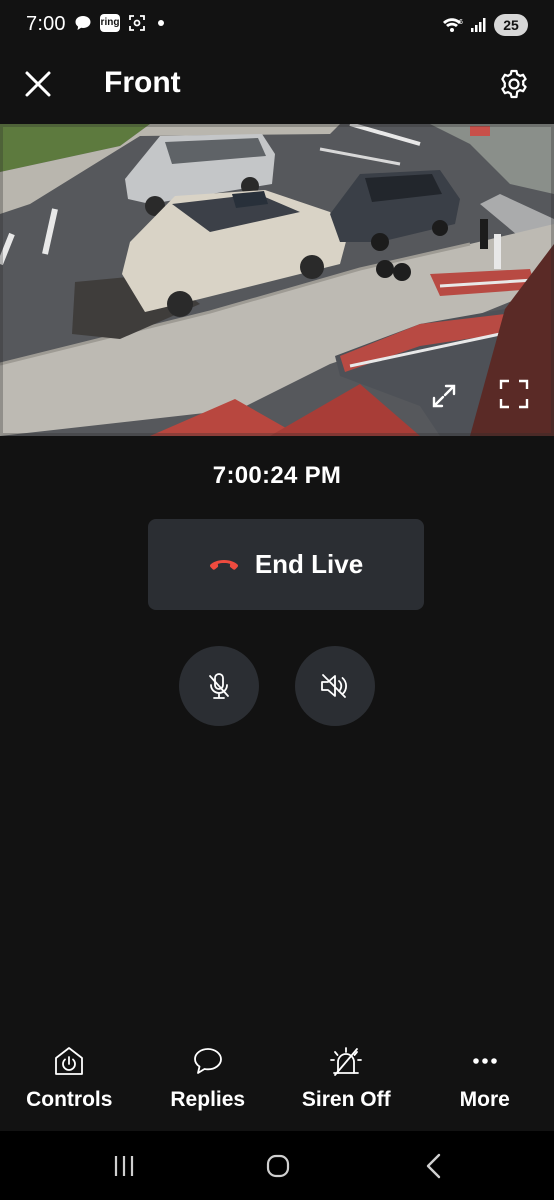 The image size is (554, 1200). Describe the element at coordinates (223, 564) in the screenshot. I see `hang-up-icon` at that location.